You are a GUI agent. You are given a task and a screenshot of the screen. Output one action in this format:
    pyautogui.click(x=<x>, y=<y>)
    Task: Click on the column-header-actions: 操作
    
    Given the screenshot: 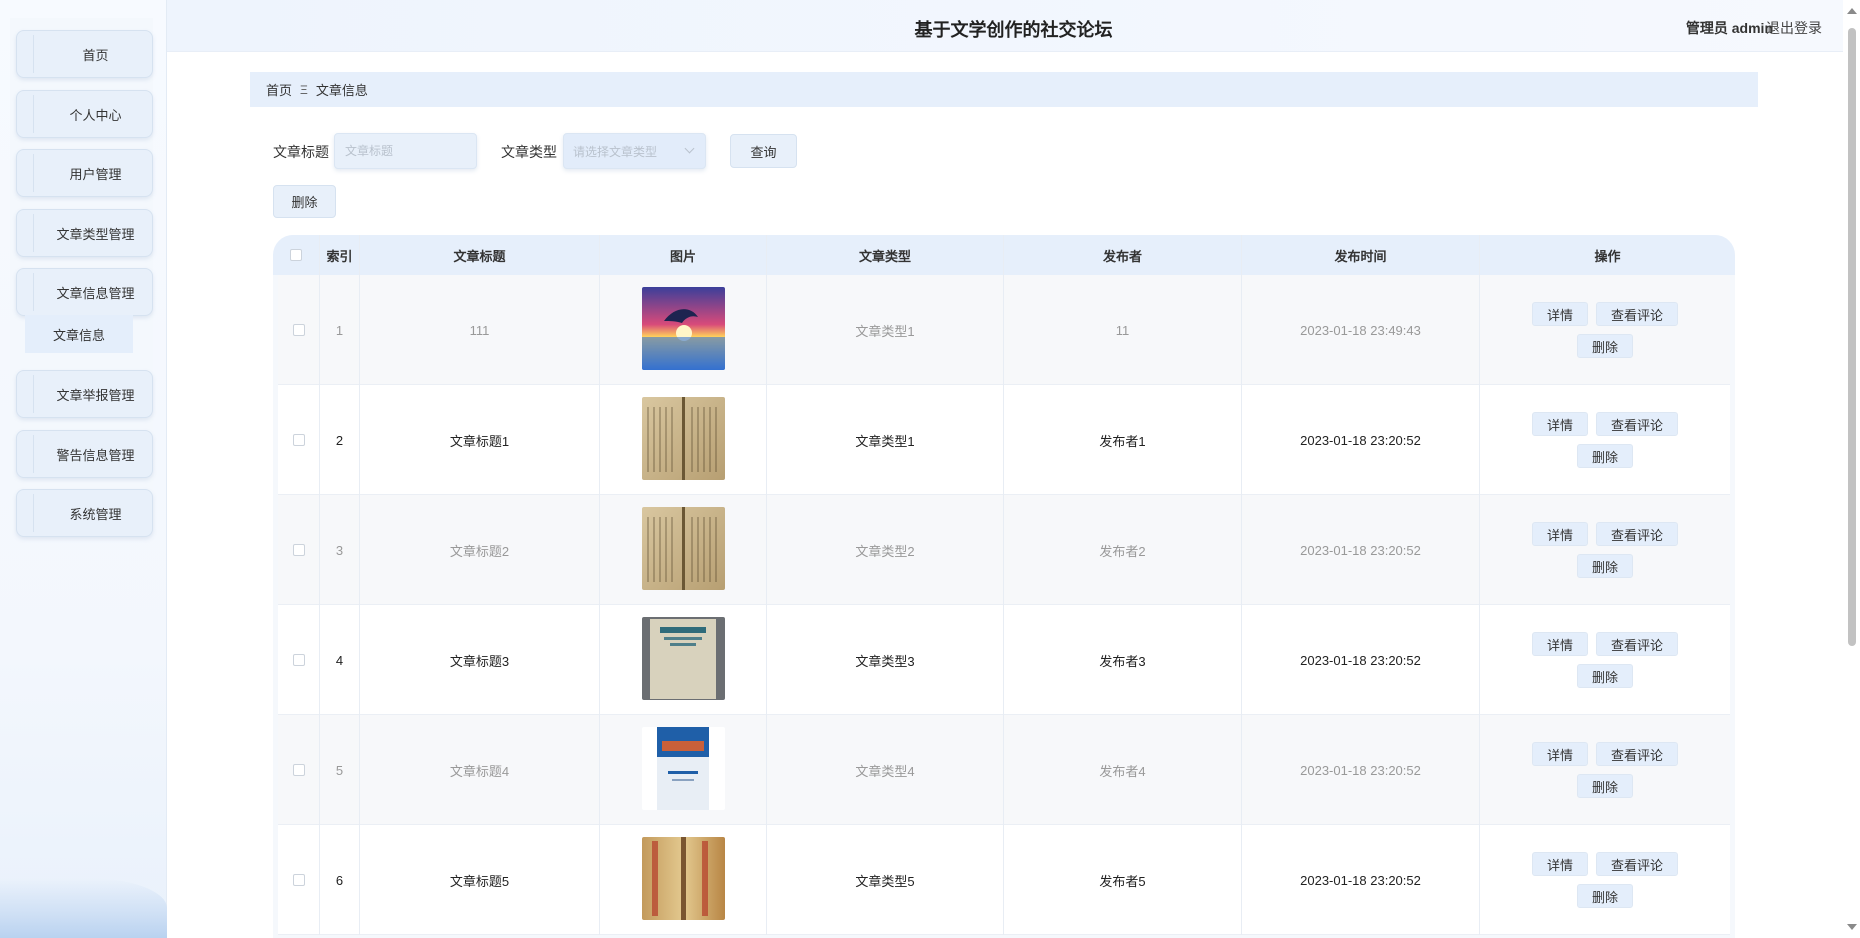 What is the action you would take?
    pyautogui.click(x=1607, y=256)
    